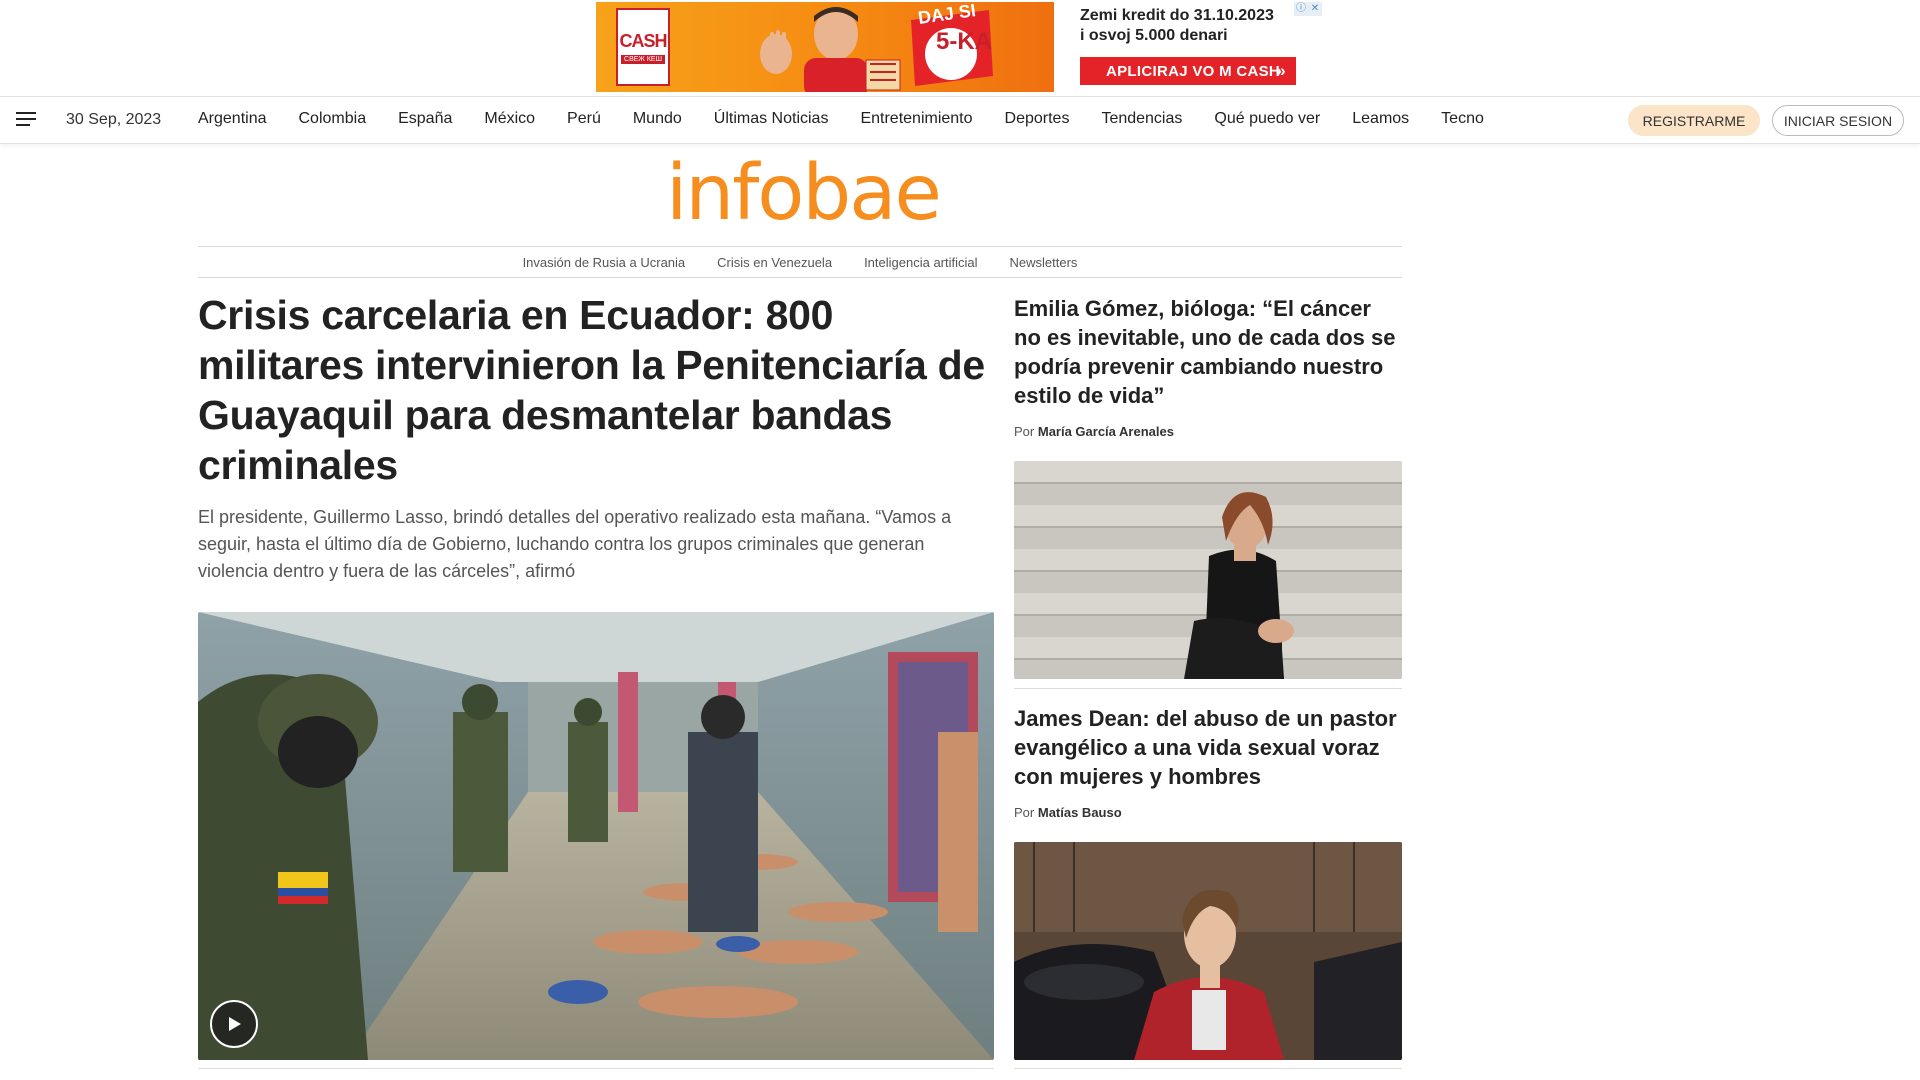  Describe the element at coordinates (1080, 812) in the screenshot. I see `author-link: Matías Bauso` at that location.